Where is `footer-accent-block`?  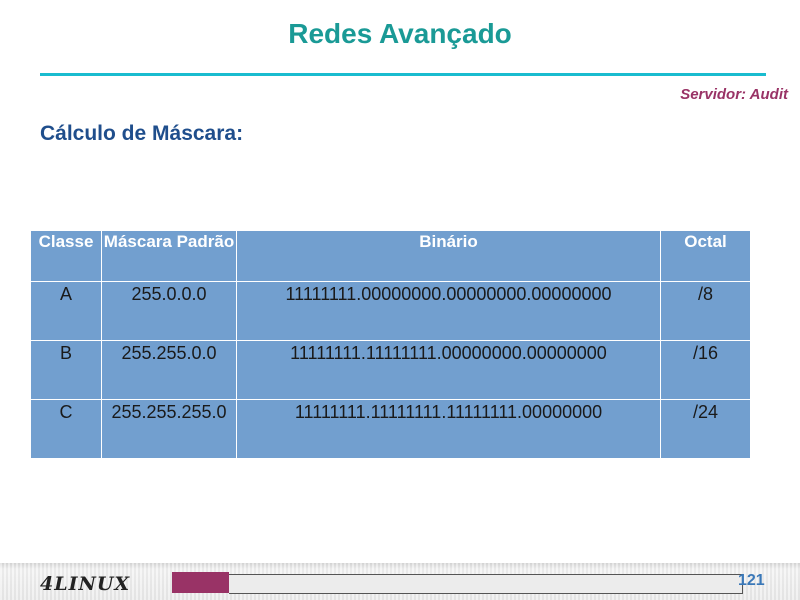 footer-accent-block is located at coordinates (200, 582).